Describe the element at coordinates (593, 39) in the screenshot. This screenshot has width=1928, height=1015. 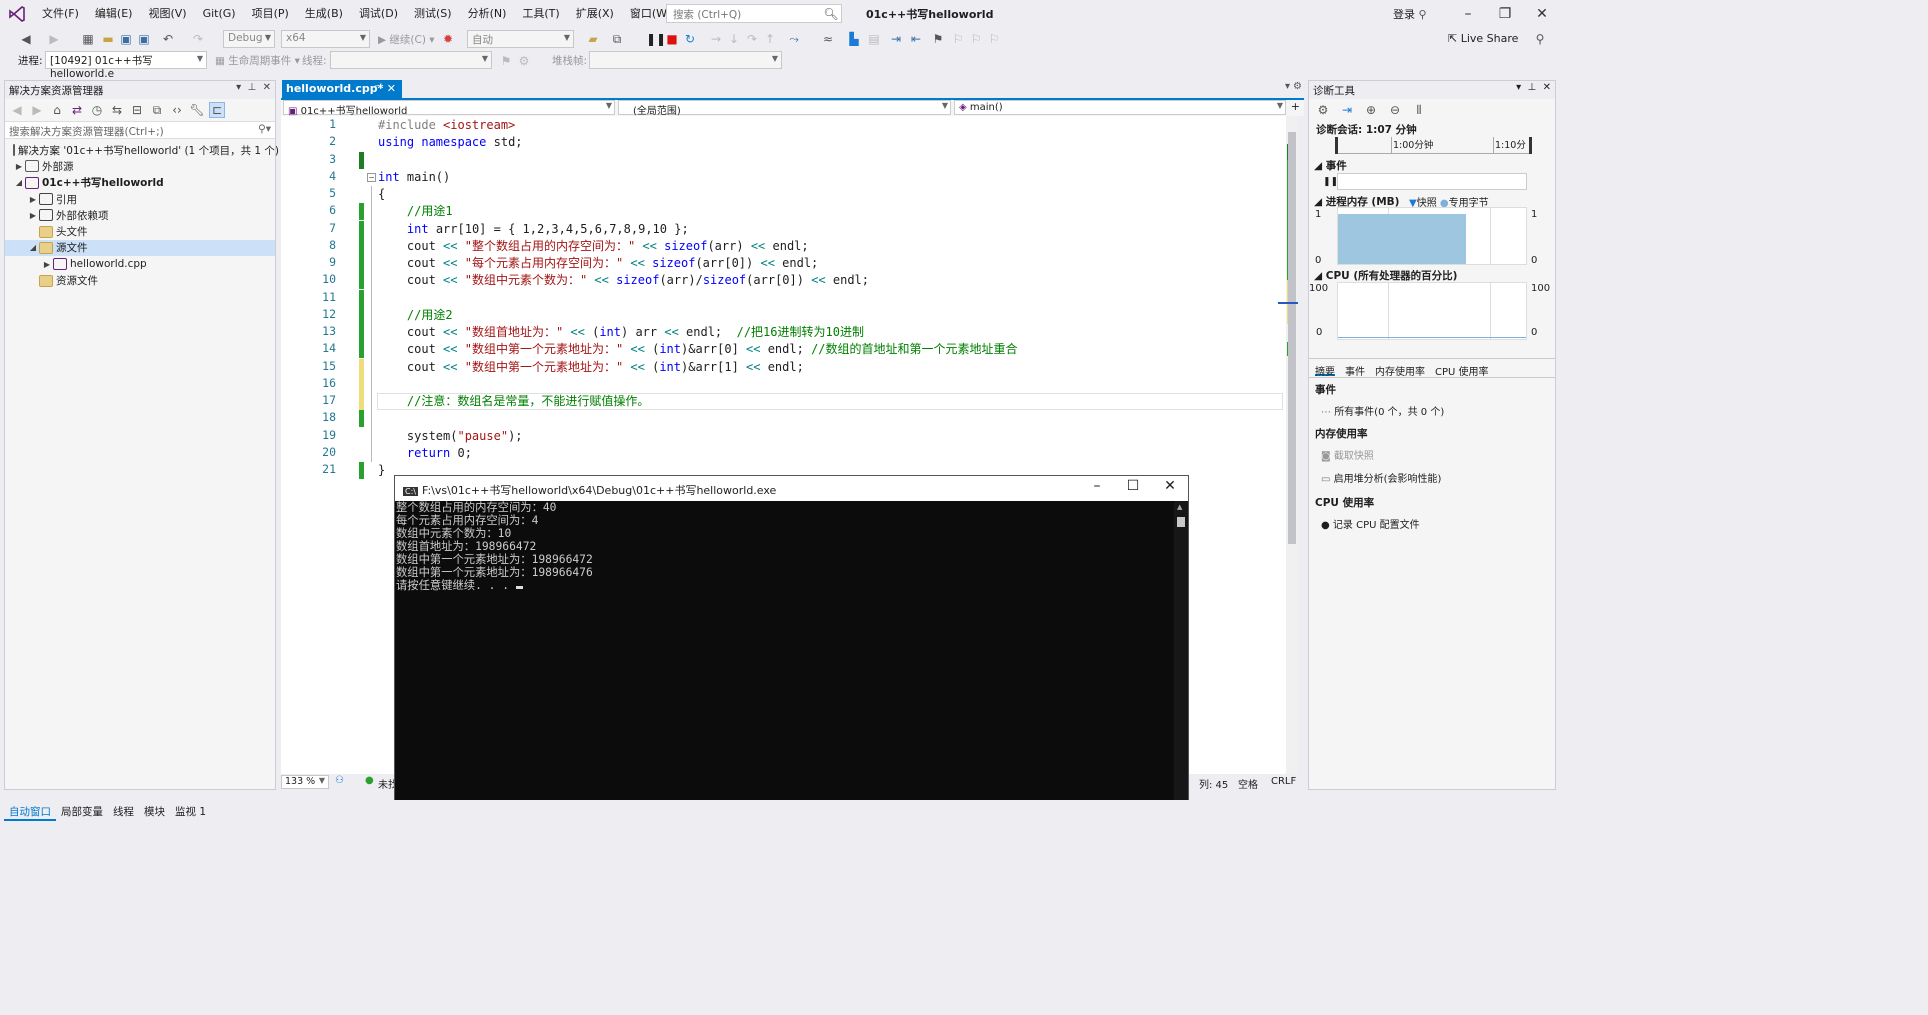
I see `browse-icon: ▰` at that location.